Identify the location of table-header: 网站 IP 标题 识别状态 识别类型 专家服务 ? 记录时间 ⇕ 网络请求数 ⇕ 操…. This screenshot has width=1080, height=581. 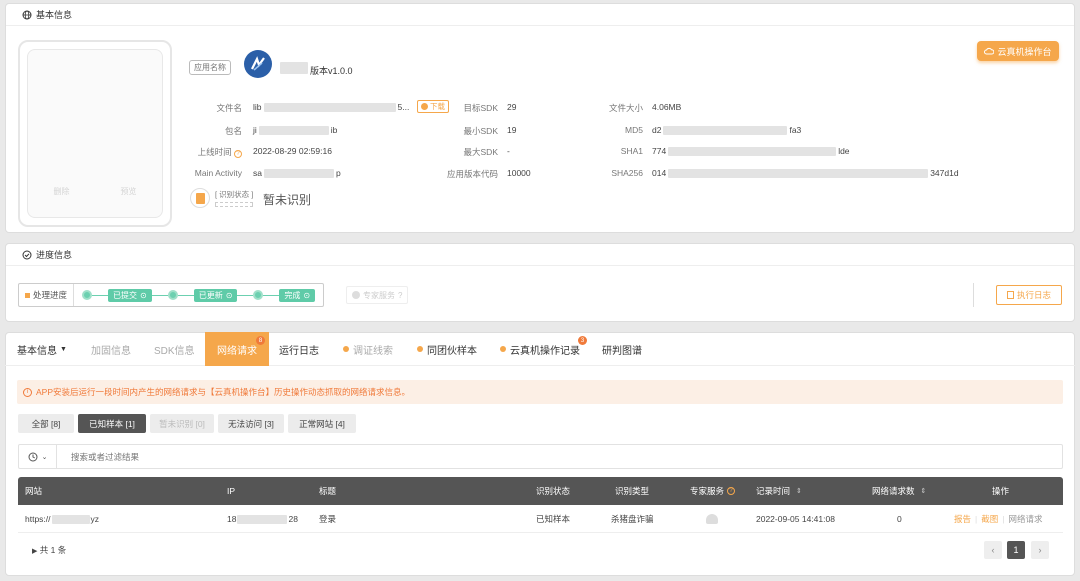
(540, 491).